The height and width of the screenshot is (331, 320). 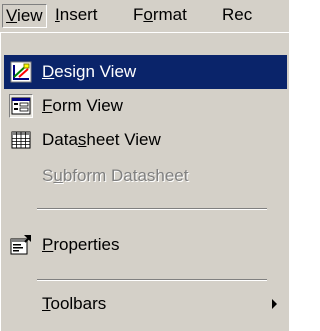 I want to click on menu-view-accel: V, so click(x=12, y=15).